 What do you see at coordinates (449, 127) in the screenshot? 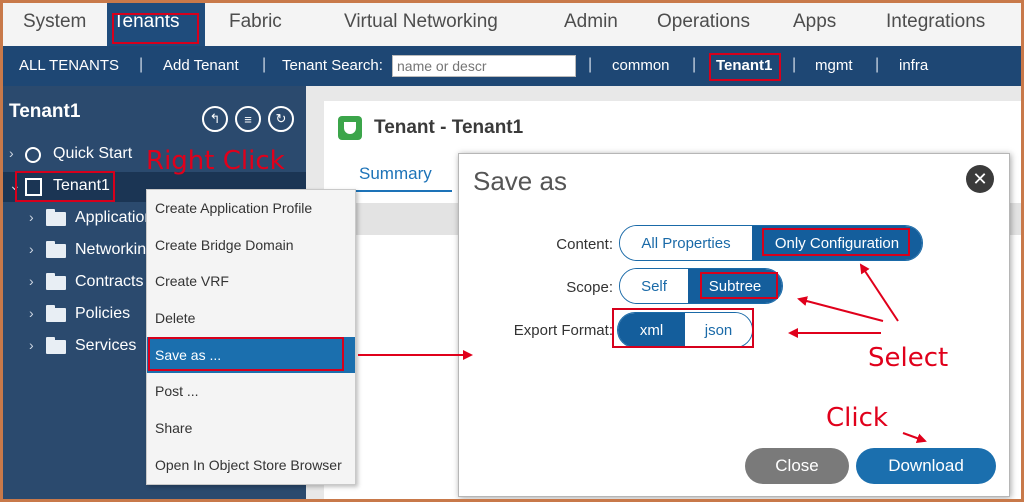
I see `page-title: Tenant - Tenant1` at bounding box center [449, 127].